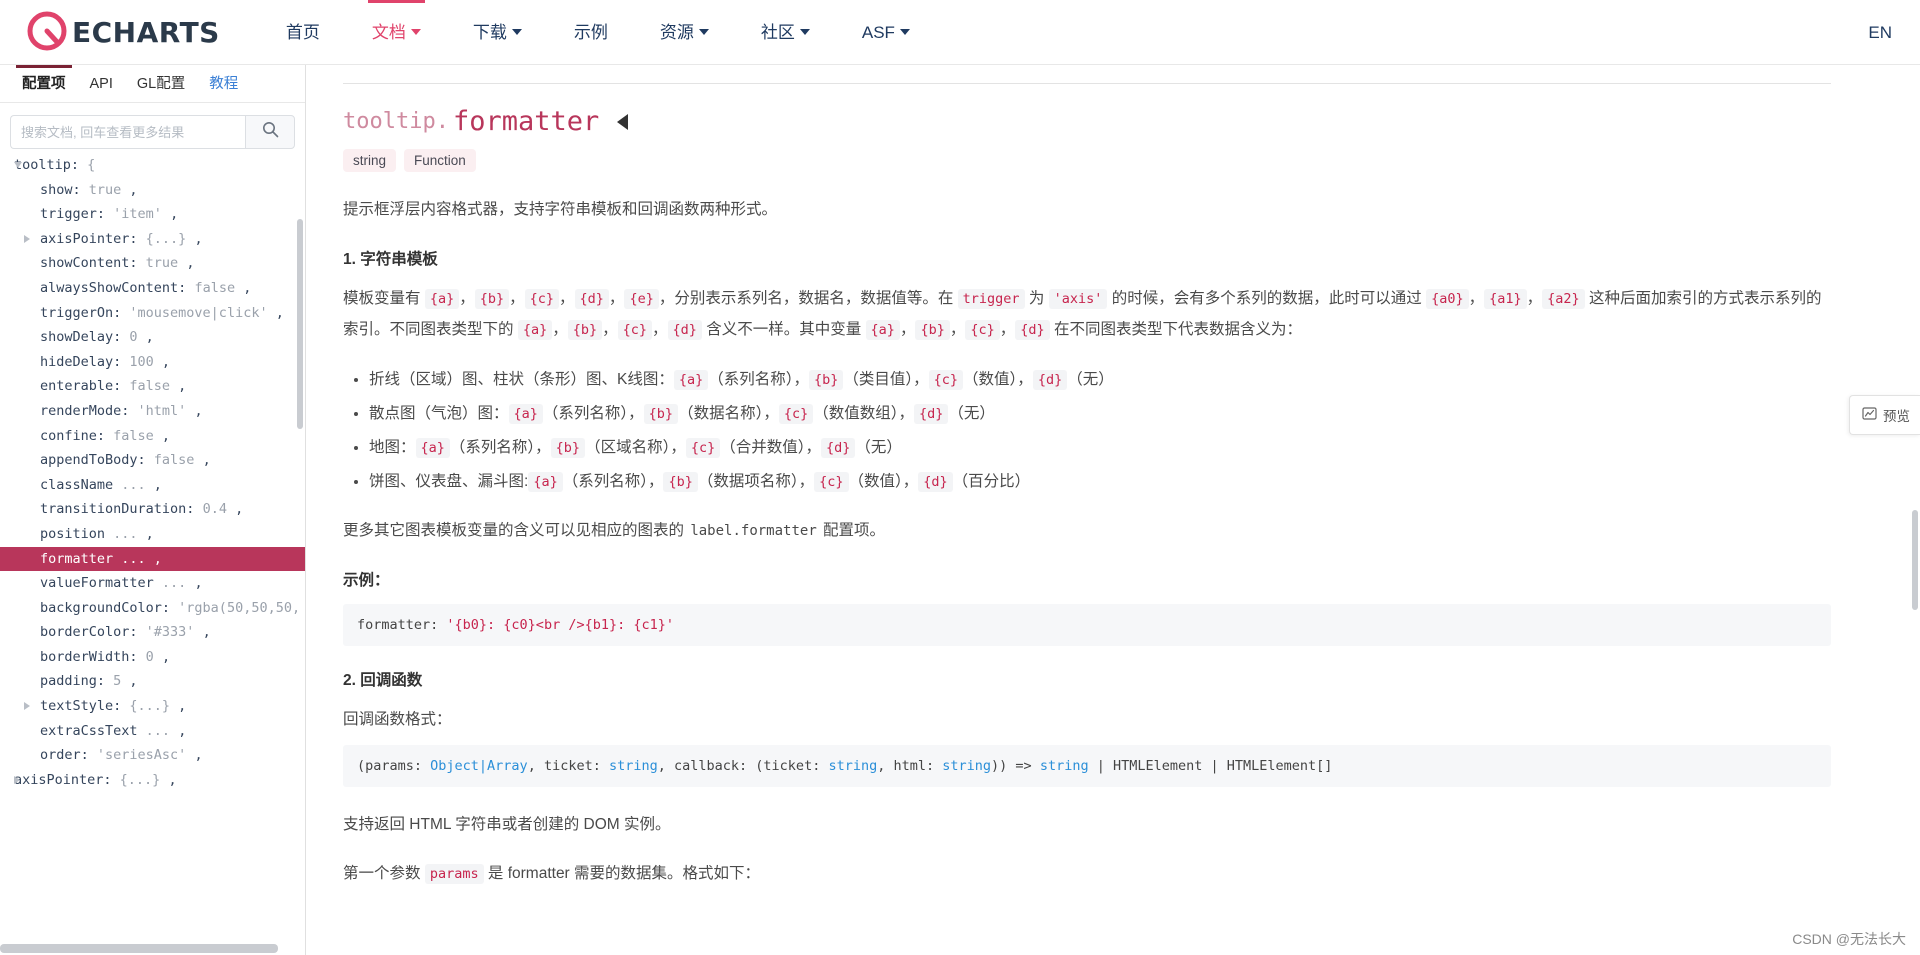  I want to click on tree-row: showDelay: 0 ,, so click(152, 337).